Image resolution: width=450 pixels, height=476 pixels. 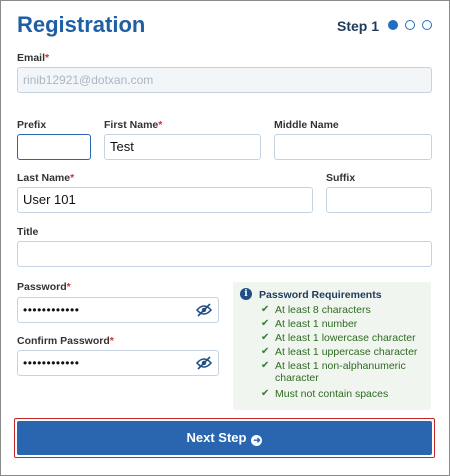 I want to click on suffix-label: Suffix, so click(x=341, y=178).